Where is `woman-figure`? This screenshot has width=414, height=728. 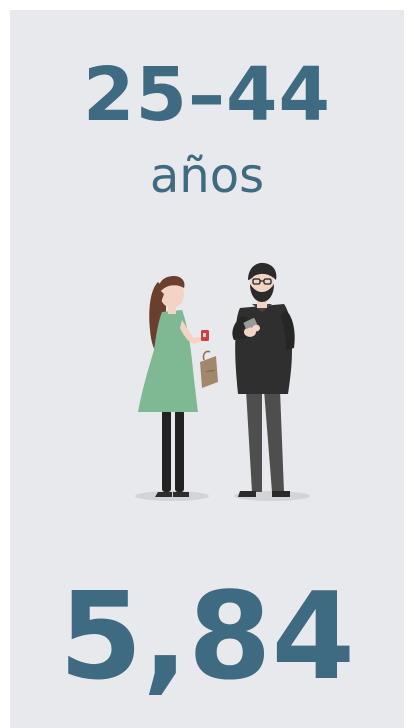 woman-figure is located at coordinates (178, 386).